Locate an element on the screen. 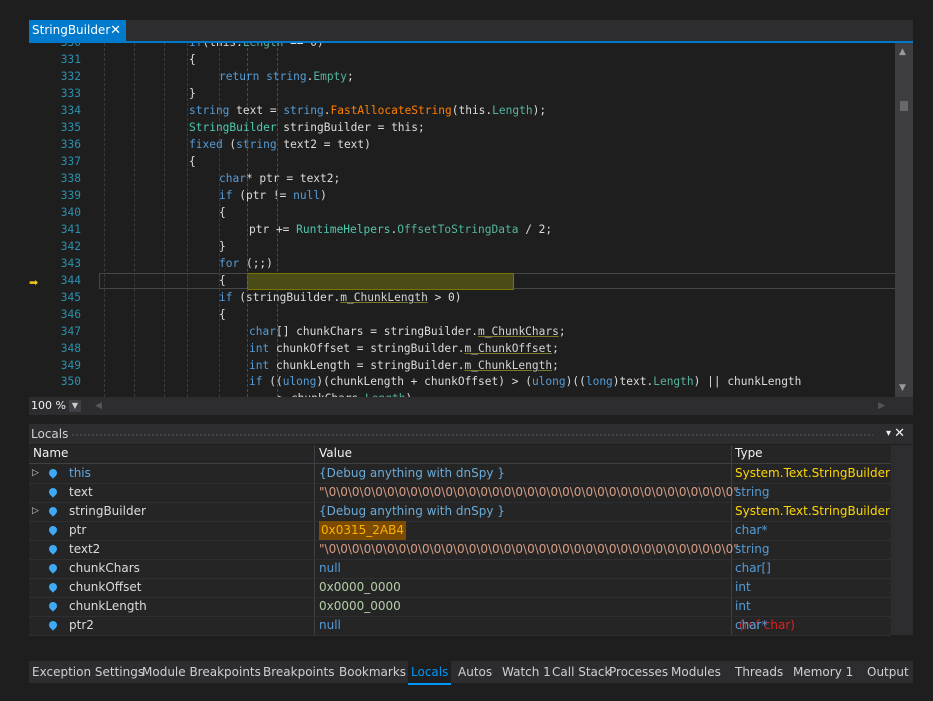  type-text: string is located at coordinates (752, 492).